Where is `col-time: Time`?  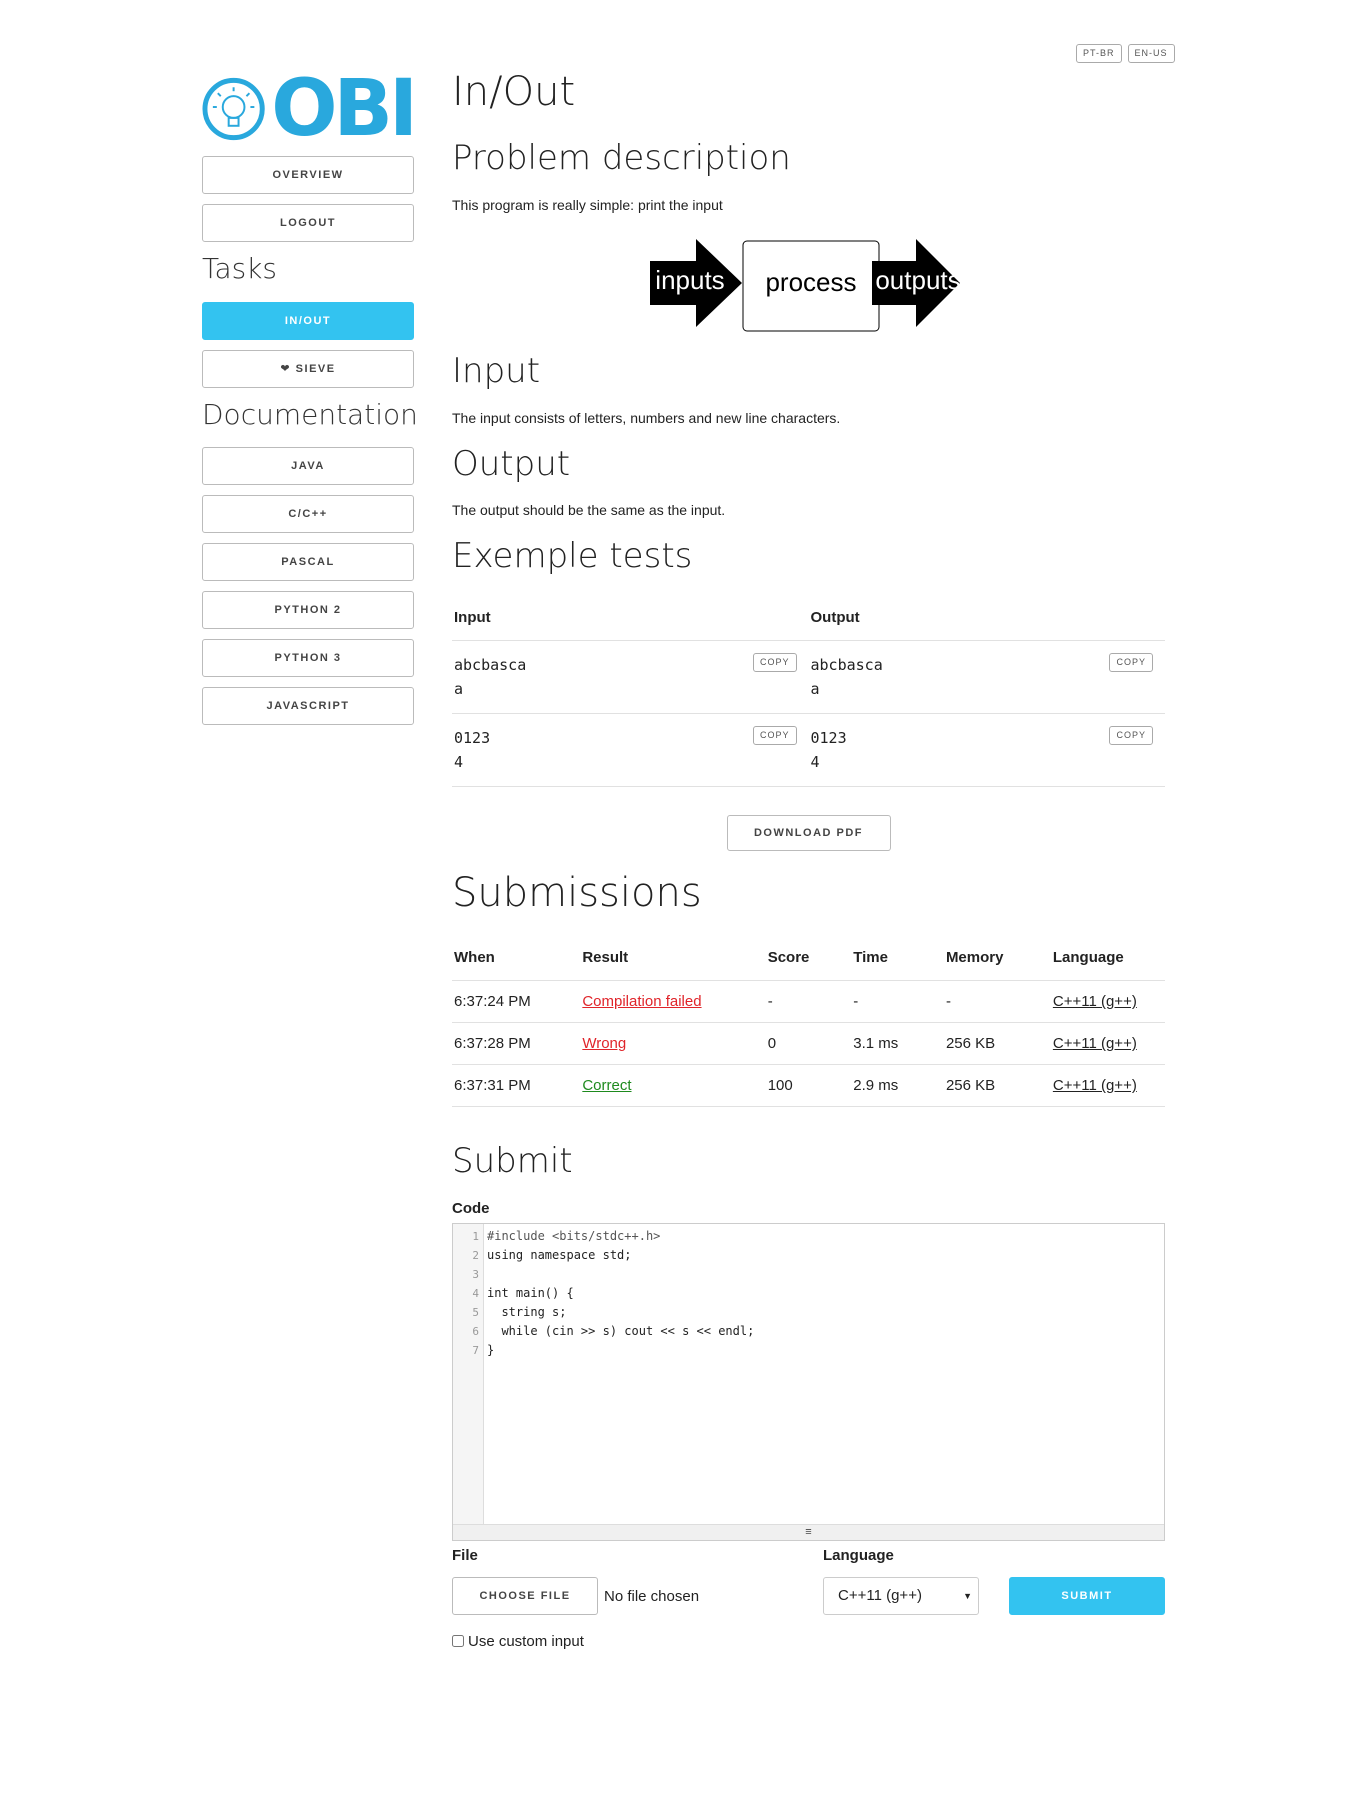
col-time: Time is located at coordinates (897, 958).